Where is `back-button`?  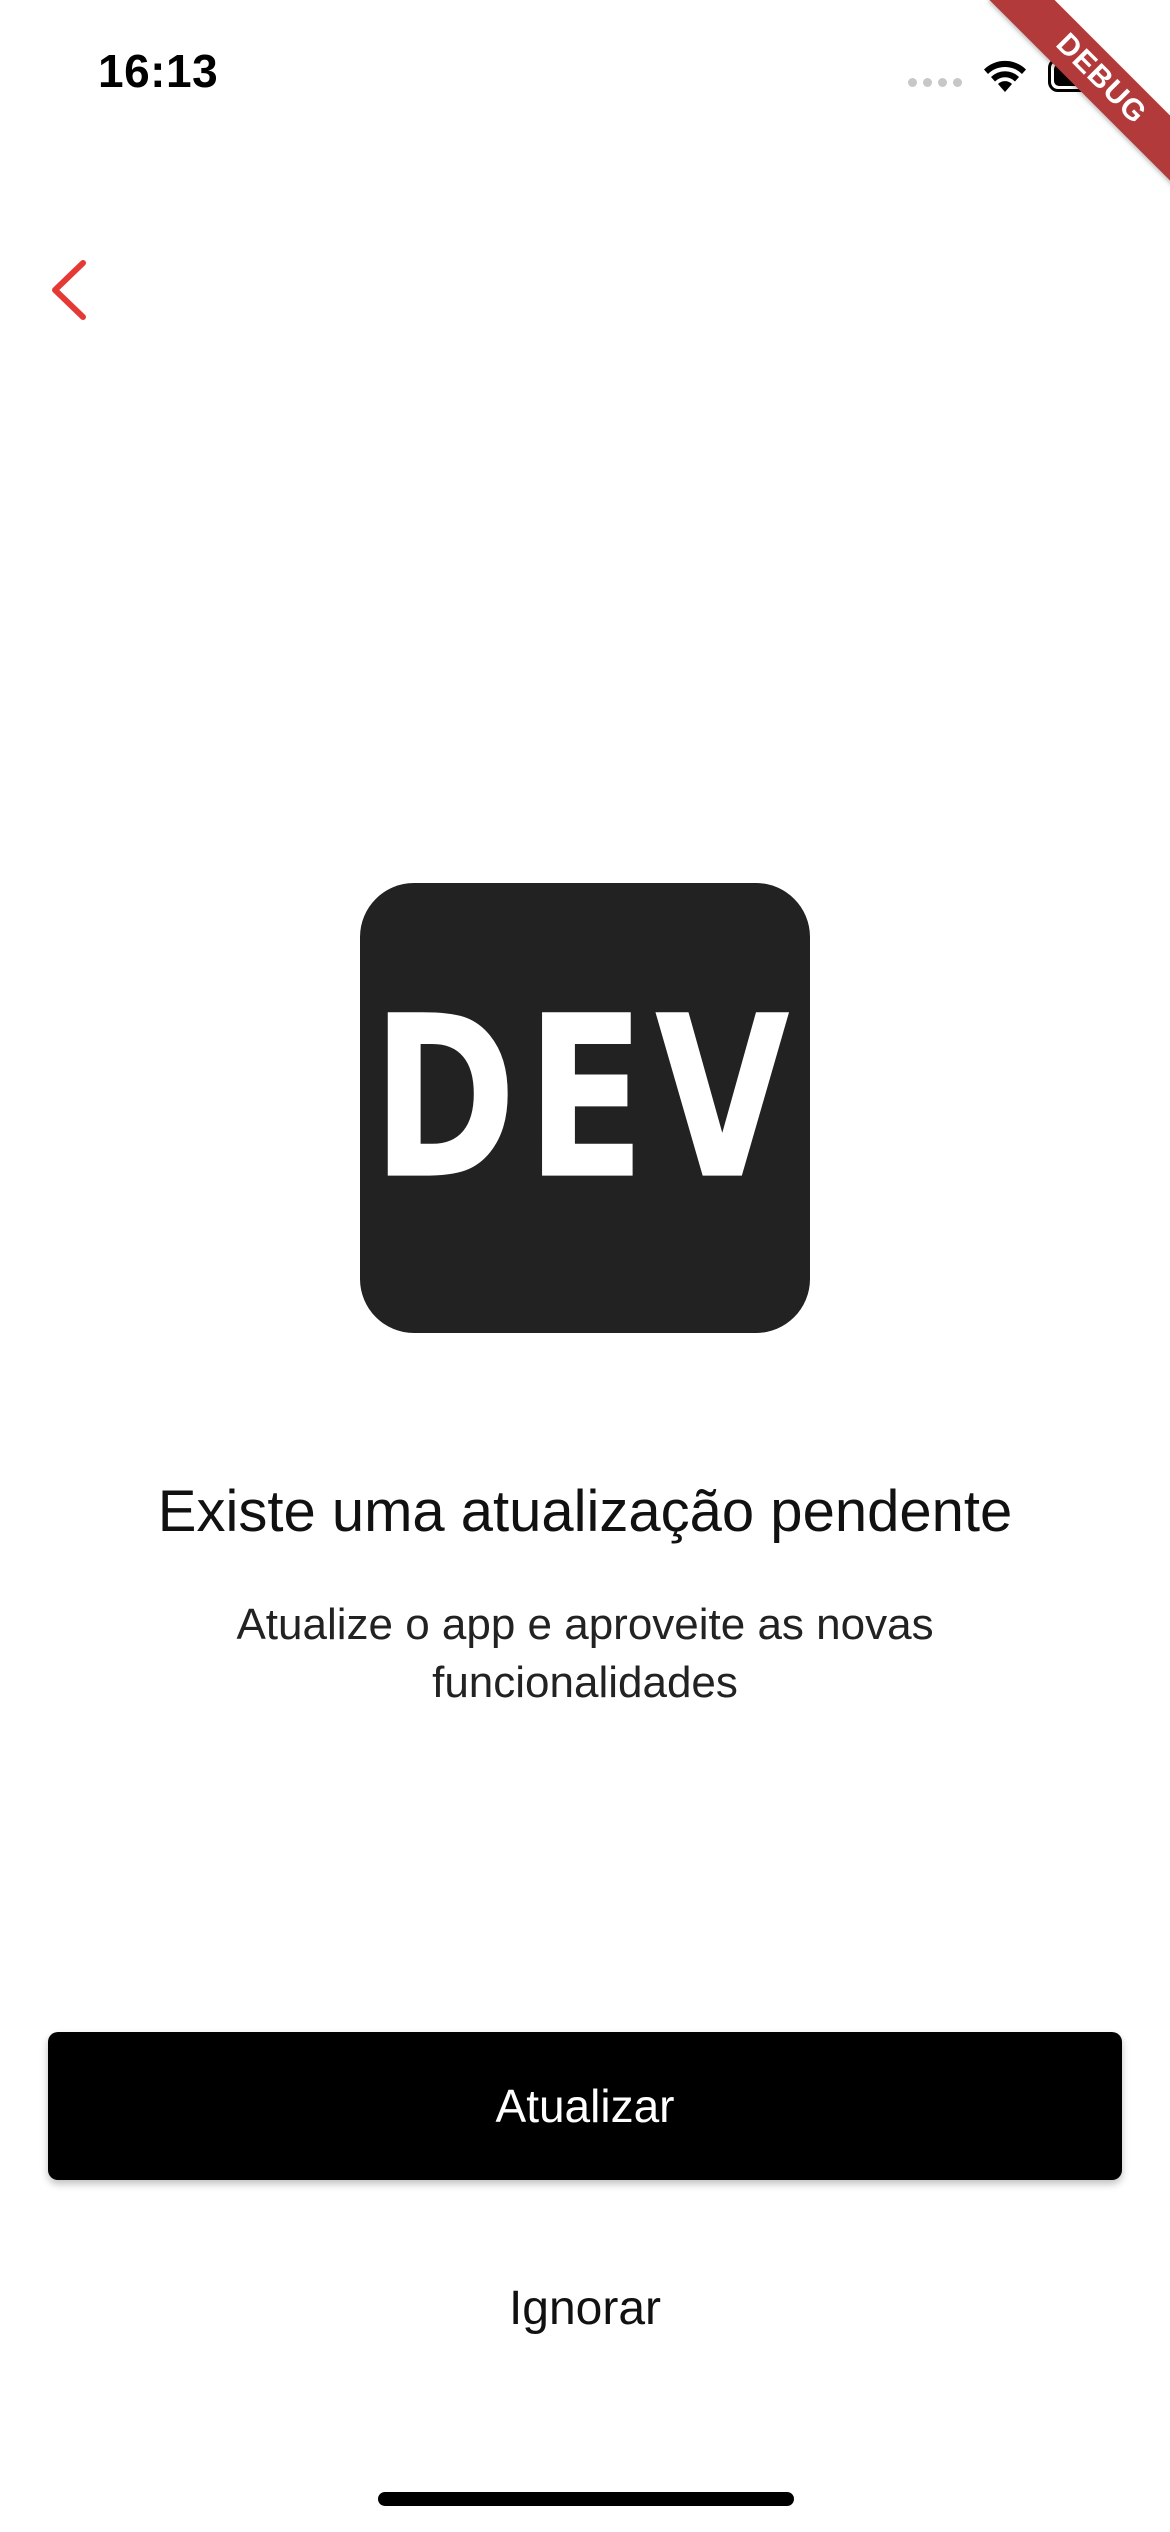
back-button is located at coordinates (69, 290).